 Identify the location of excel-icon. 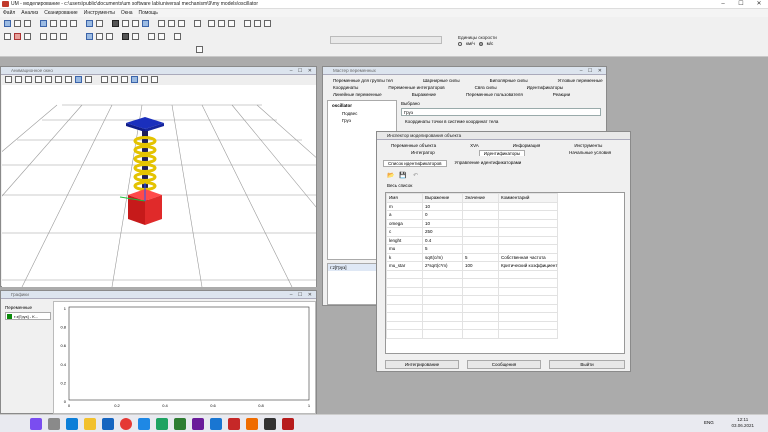
(162, 424).